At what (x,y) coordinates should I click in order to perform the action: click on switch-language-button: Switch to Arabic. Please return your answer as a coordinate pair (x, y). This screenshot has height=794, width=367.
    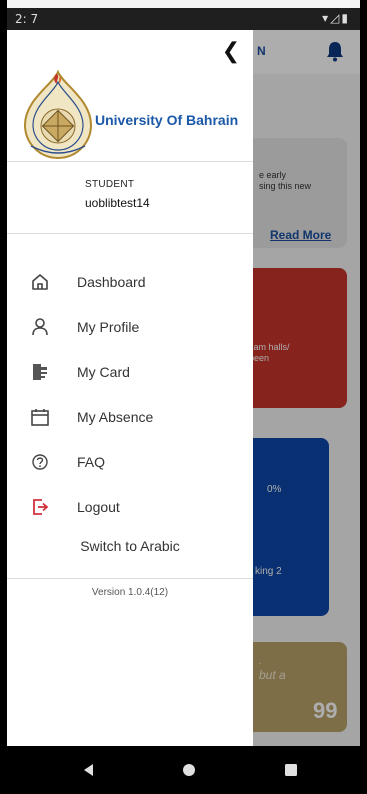
    Looking at the image, I should click on (130, 546).